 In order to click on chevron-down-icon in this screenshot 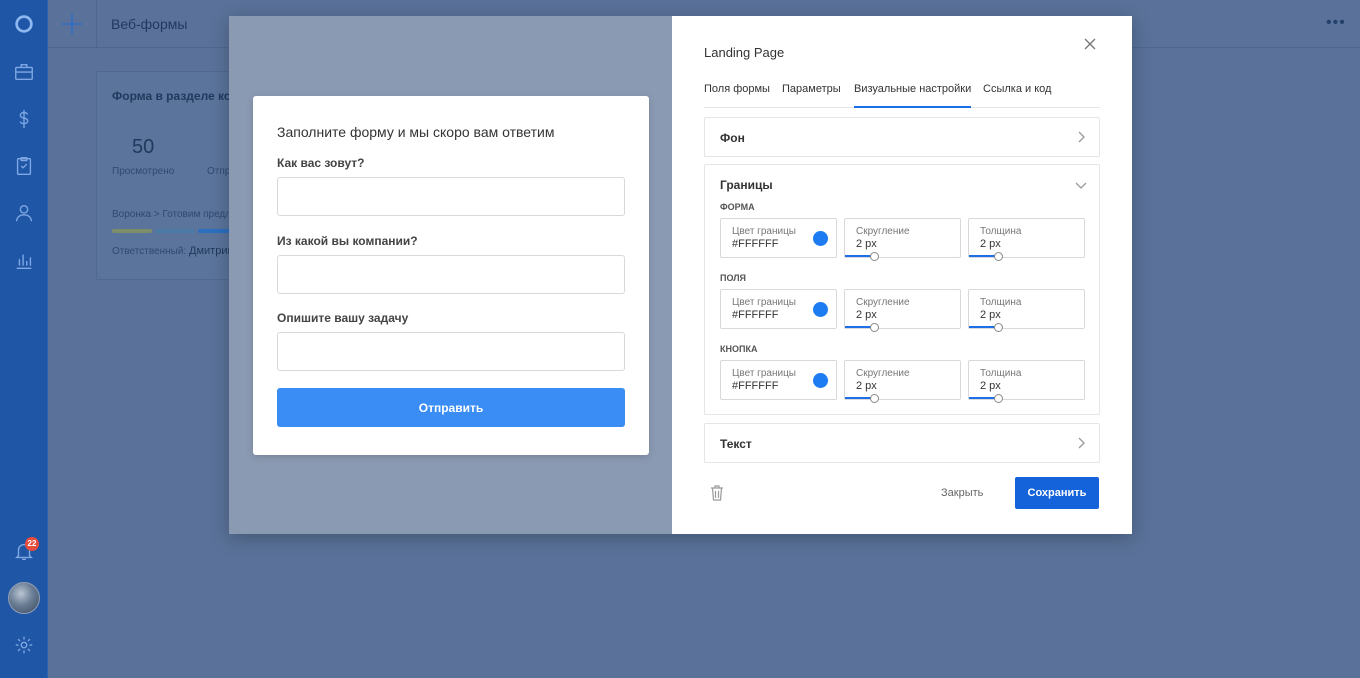, I will do `click(1081, 185)`.